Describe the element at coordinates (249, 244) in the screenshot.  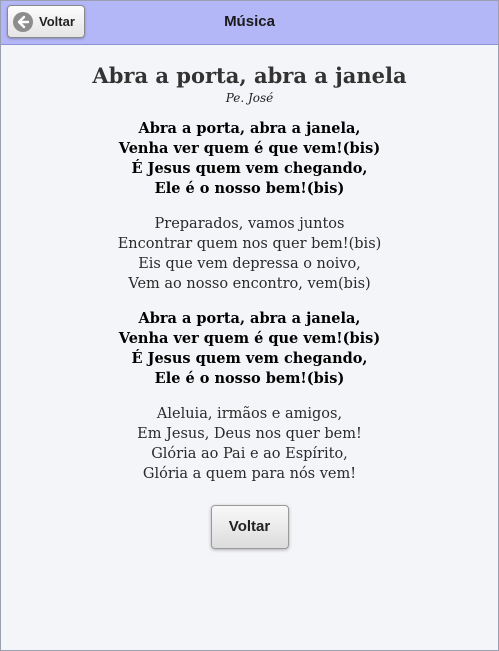
I see `lyric-line: Encontrar quem nos quer bem!(bis)` at that location.